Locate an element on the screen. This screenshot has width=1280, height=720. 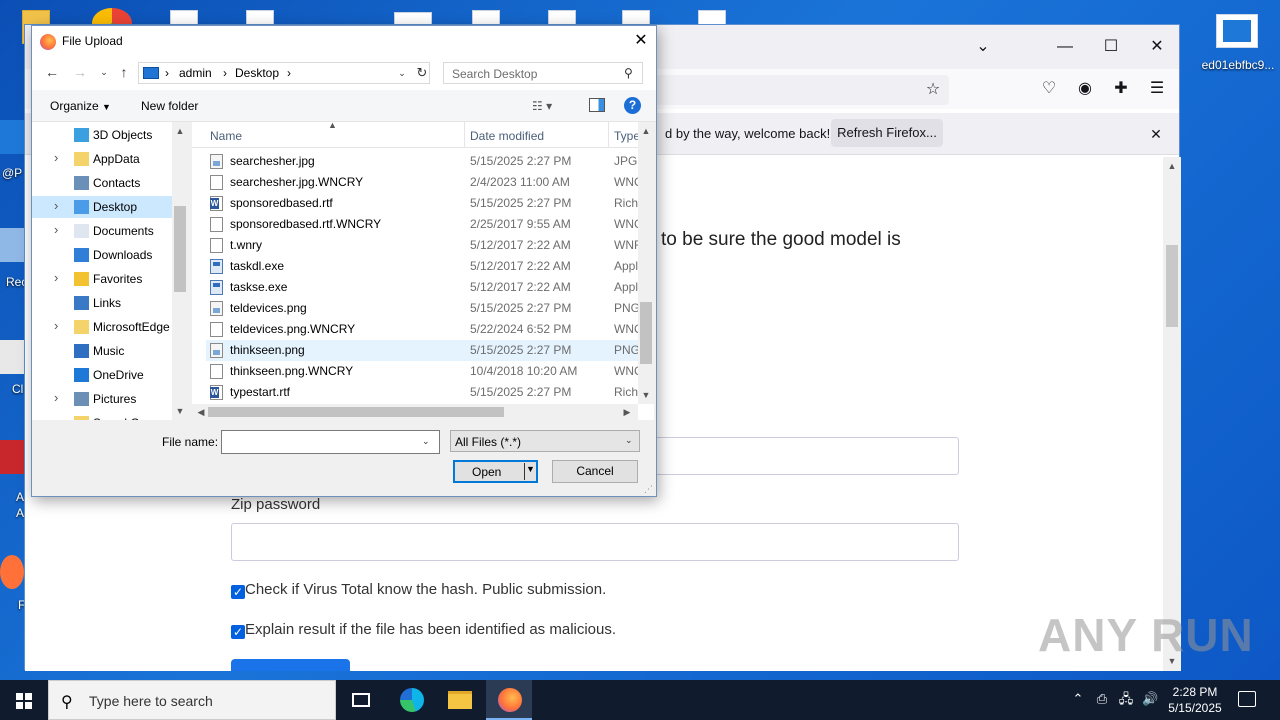
show-hidden-icons-chevron-icon: ⌃ is located at coordinates (1078, 699).